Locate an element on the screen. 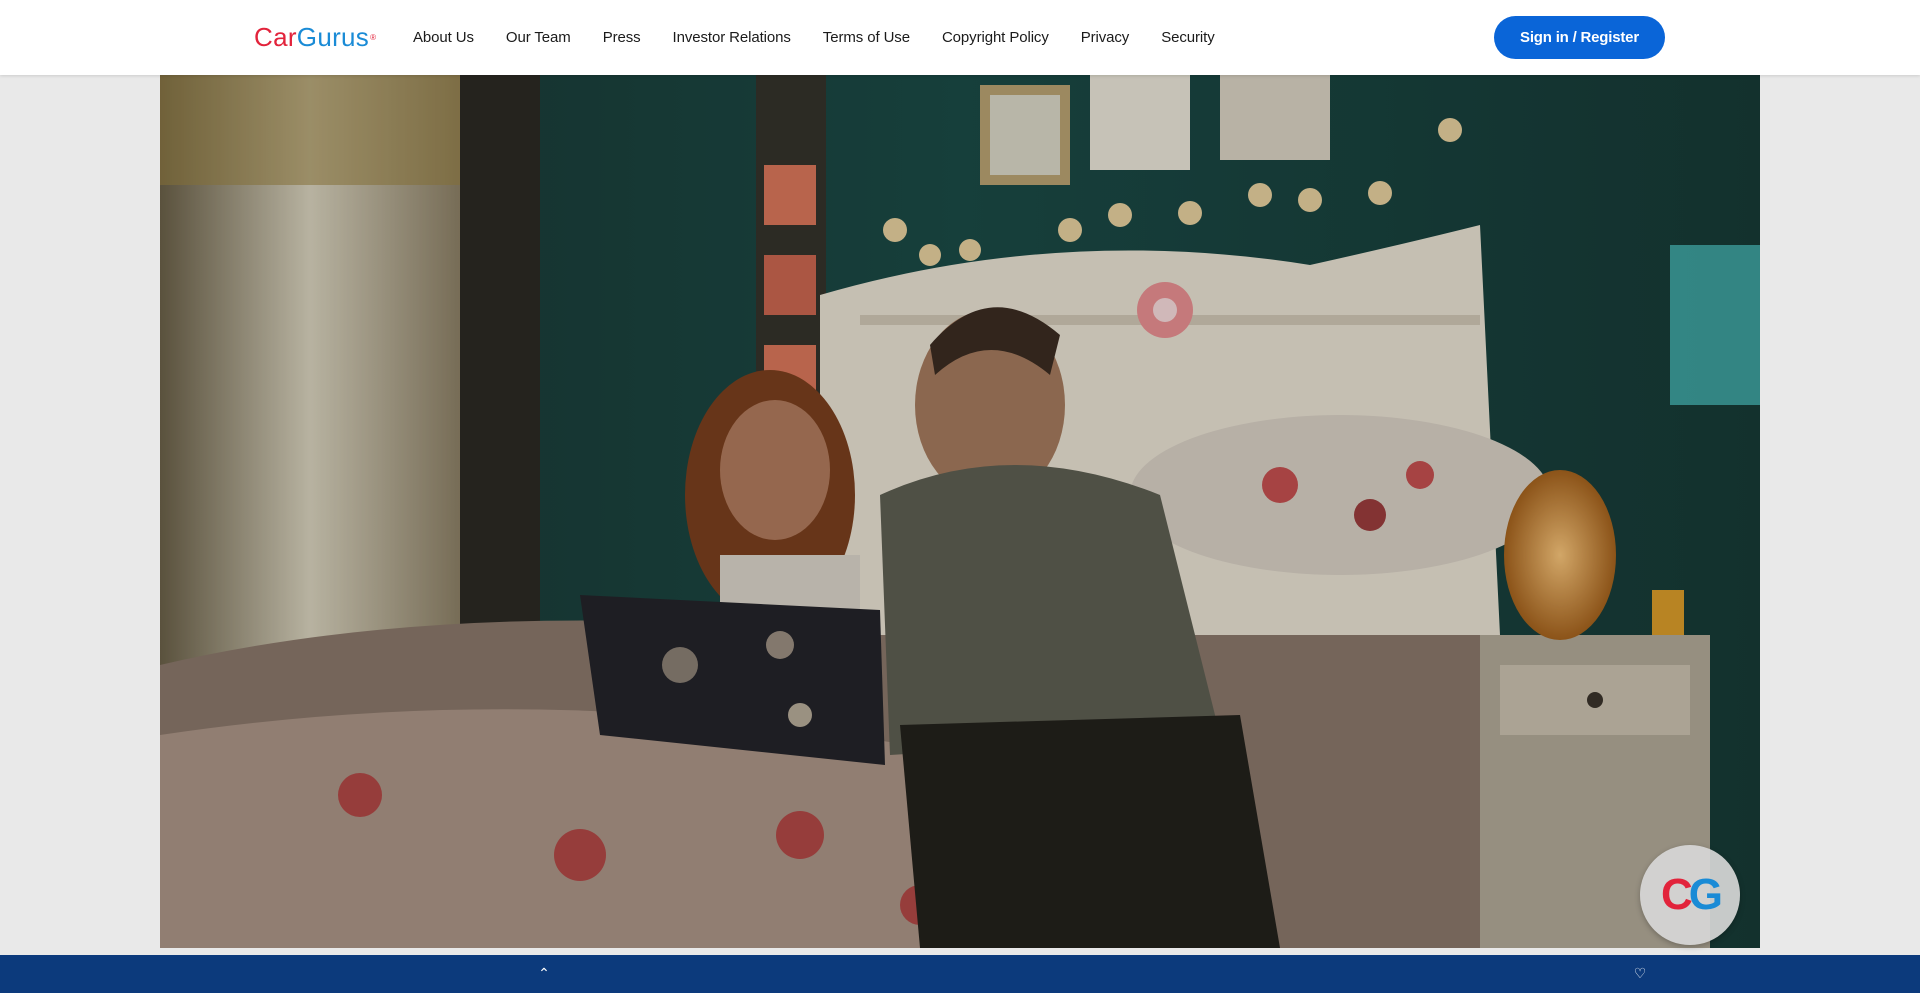 The image size is (1920, 993). logo-gurus: Gurus is located at coordinates (333, 36).